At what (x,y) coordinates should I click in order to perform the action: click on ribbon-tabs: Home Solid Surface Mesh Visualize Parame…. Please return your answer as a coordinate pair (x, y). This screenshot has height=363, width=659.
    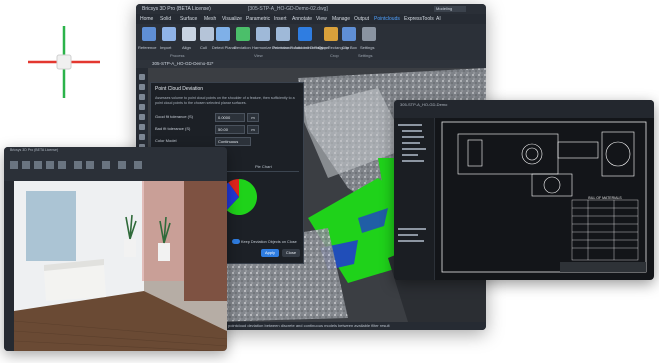
    Looking at the image, I should click on (311, 19).